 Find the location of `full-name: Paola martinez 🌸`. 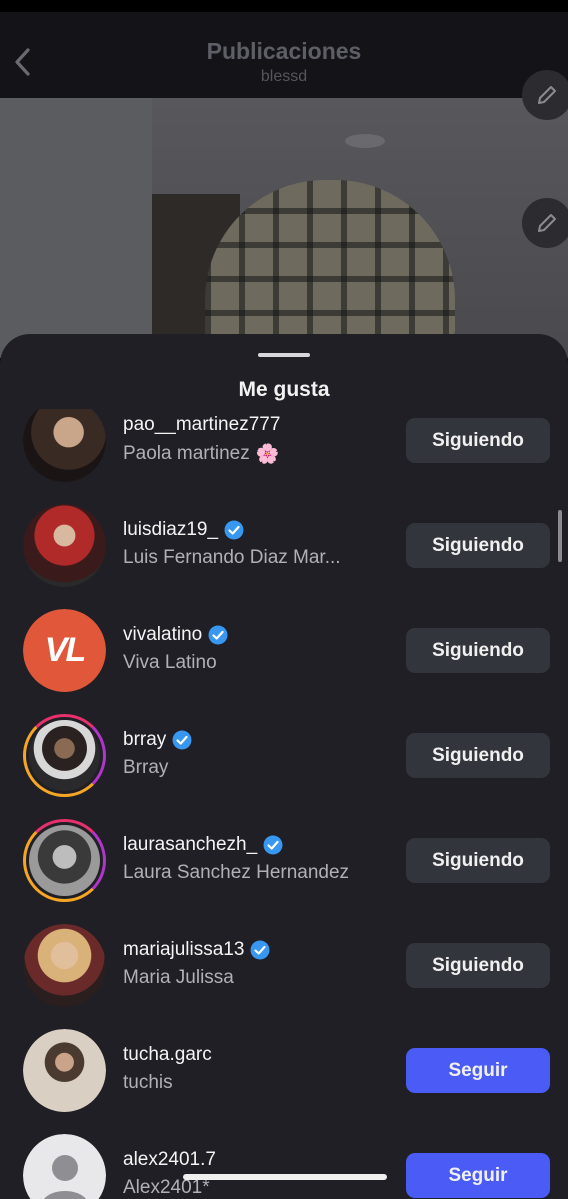

full-name: Paola martinez 🌸 is located at coordinates (201, 454).